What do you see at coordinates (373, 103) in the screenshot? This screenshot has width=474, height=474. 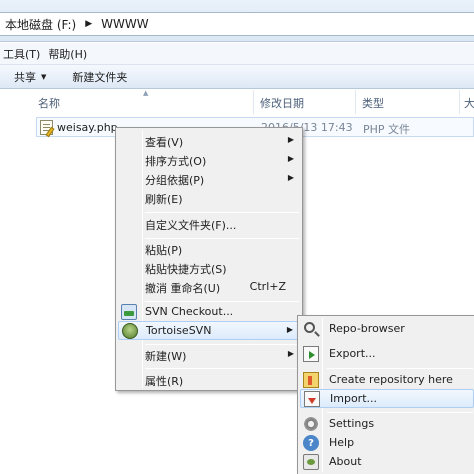 I see `column-type: 类型` at bounding box center [373, 103].